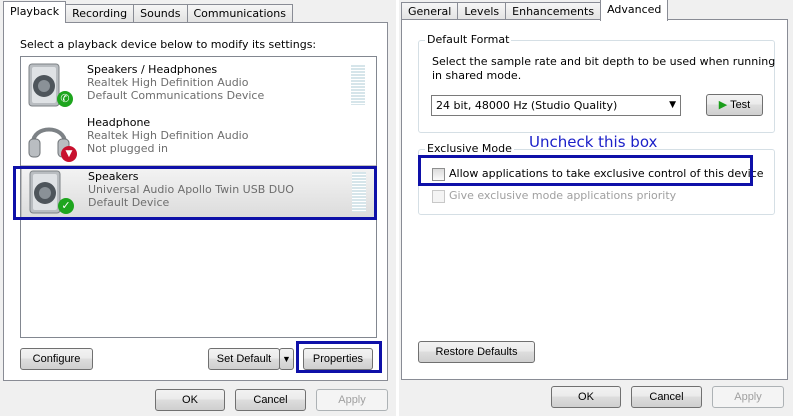  Describe the element at coordinates (128, 148) in the screenshot. I see `device-status: Not plugged in` at that location.